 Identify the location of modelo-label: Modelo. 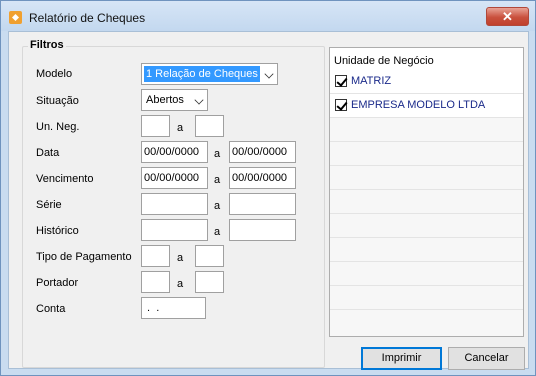
(54, 74).